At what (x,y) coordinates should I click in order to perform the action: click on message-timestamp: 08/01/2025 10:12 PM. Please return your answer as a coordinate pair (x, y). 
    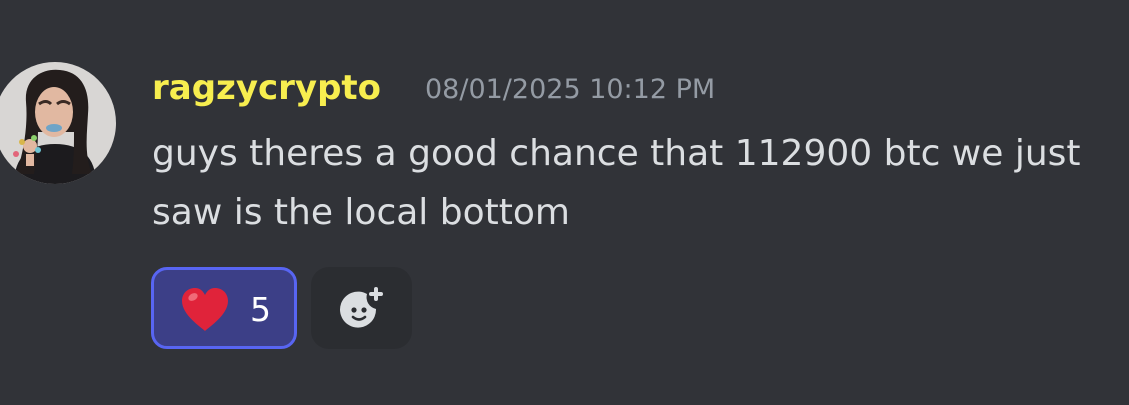
    Looking at the image, I should click on (570, 90).